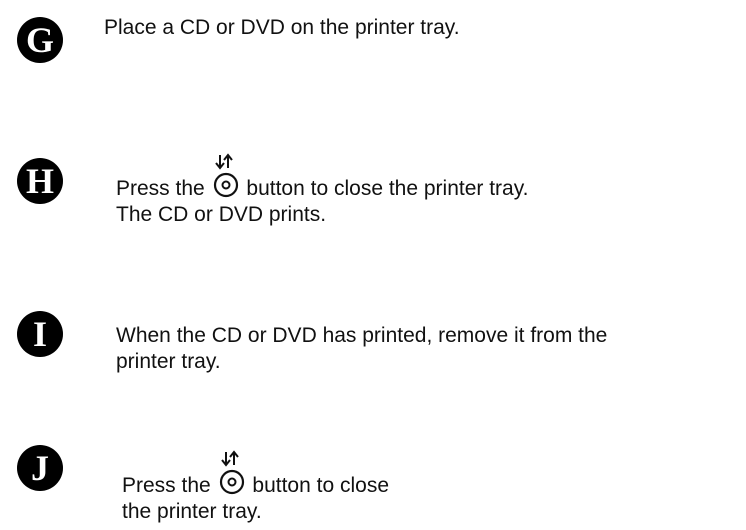 This screenshot has height=530, width=746. What do you see at coordinates (387, 188) in the screenshot?
I see `step-h-line-1-after: button to close the printer tray.` at bounding box center [387, 188].